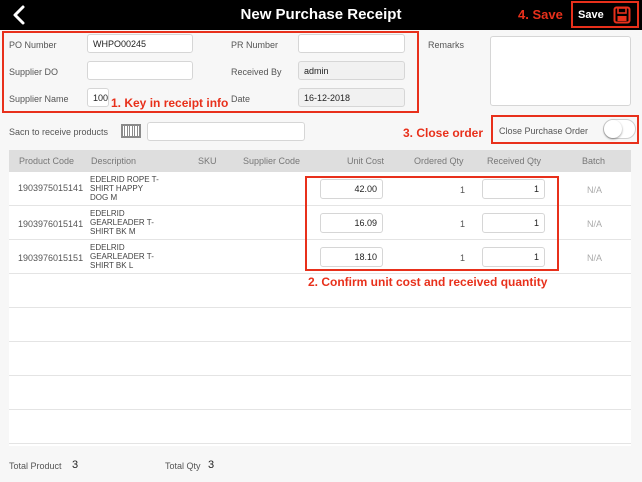 The height and width of the screenshot is (482, 642). Describe the element at coordinates (183, 466) in the screenshot. I see `total-qty-label: Total Qty` at that location.